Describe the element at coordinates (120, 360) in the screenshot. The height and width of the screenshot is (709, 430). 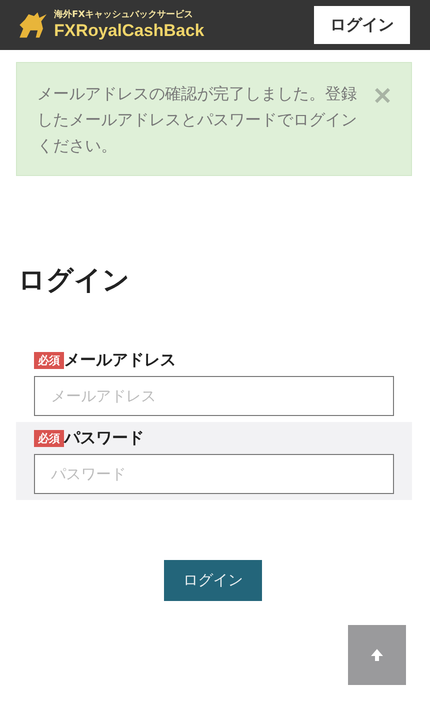
I see `field-label: メールアドレス` at that location.